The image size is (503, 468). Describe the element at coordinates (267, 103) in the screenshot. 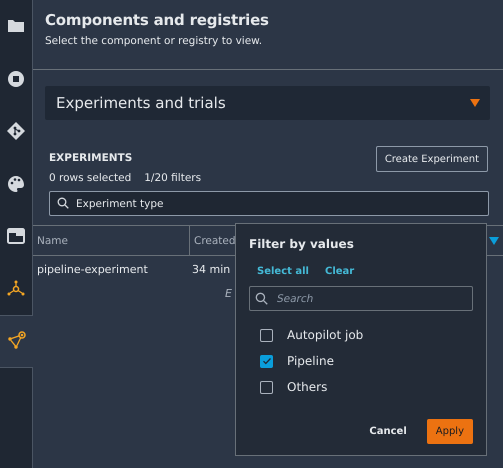

I see `category-dropdown: Experiments and trials` at that location.